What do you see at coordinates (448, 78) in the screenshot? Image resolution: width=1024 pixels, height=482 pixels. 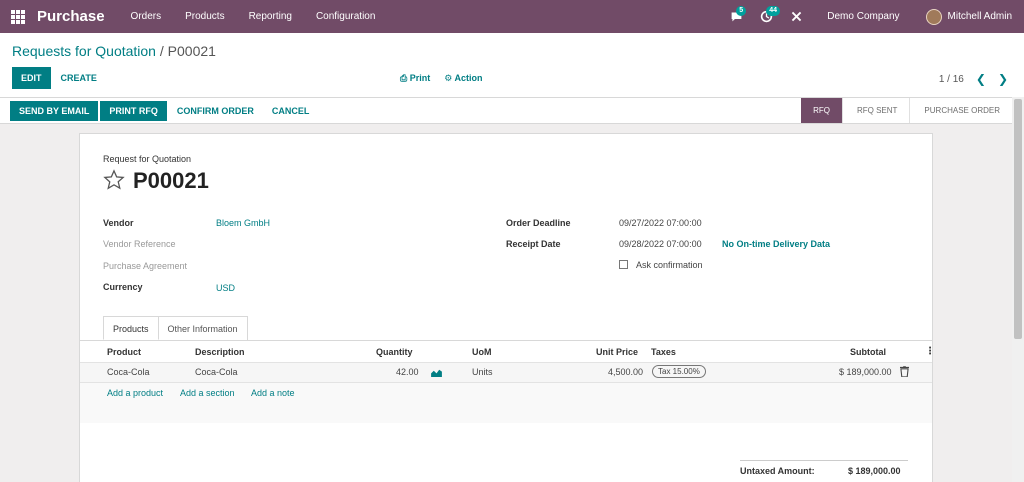 I see `gear-icon: ⚙` at bounding box center [448, 78].